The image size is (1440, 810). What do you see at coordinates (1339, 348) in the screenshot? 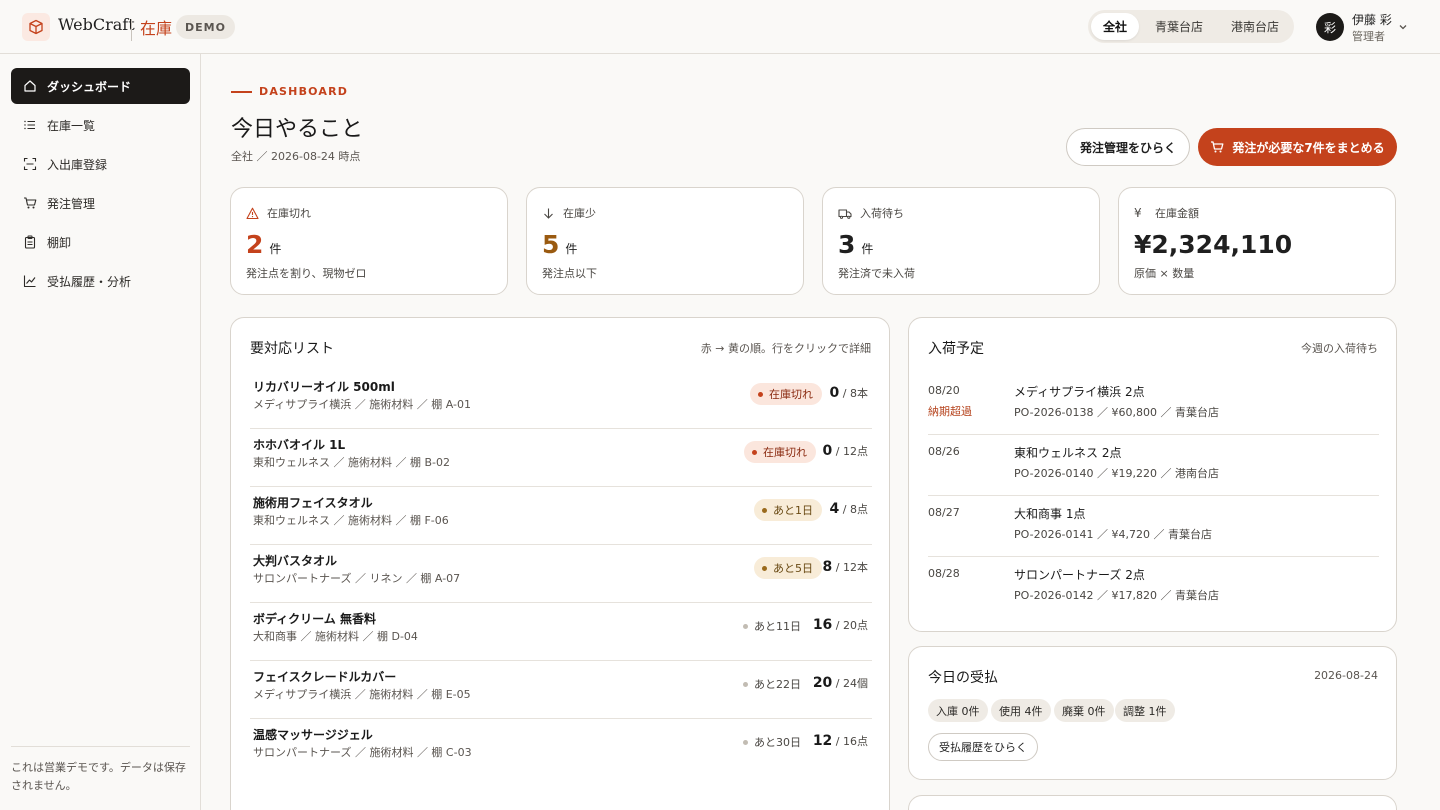
I see `panel-hint: 今週の入荷待ち` at bounding box center [1339, 348].